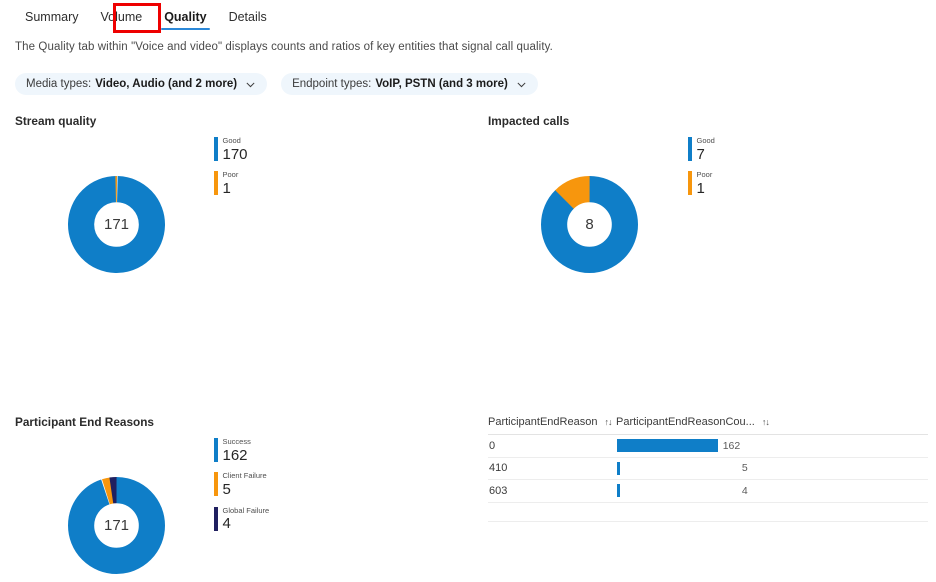  What do you see at coordinates (235, 154) in the screenshot?
I see `legend-value-good: 170` at bounding box center [235, 154].